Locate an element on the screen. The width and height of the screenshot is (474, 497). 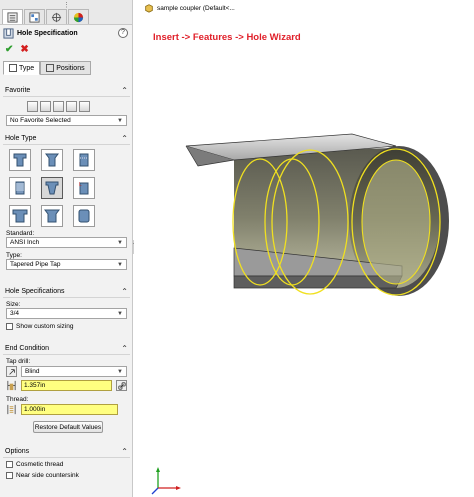
property-list-icon is located at coordinates (34, 17).